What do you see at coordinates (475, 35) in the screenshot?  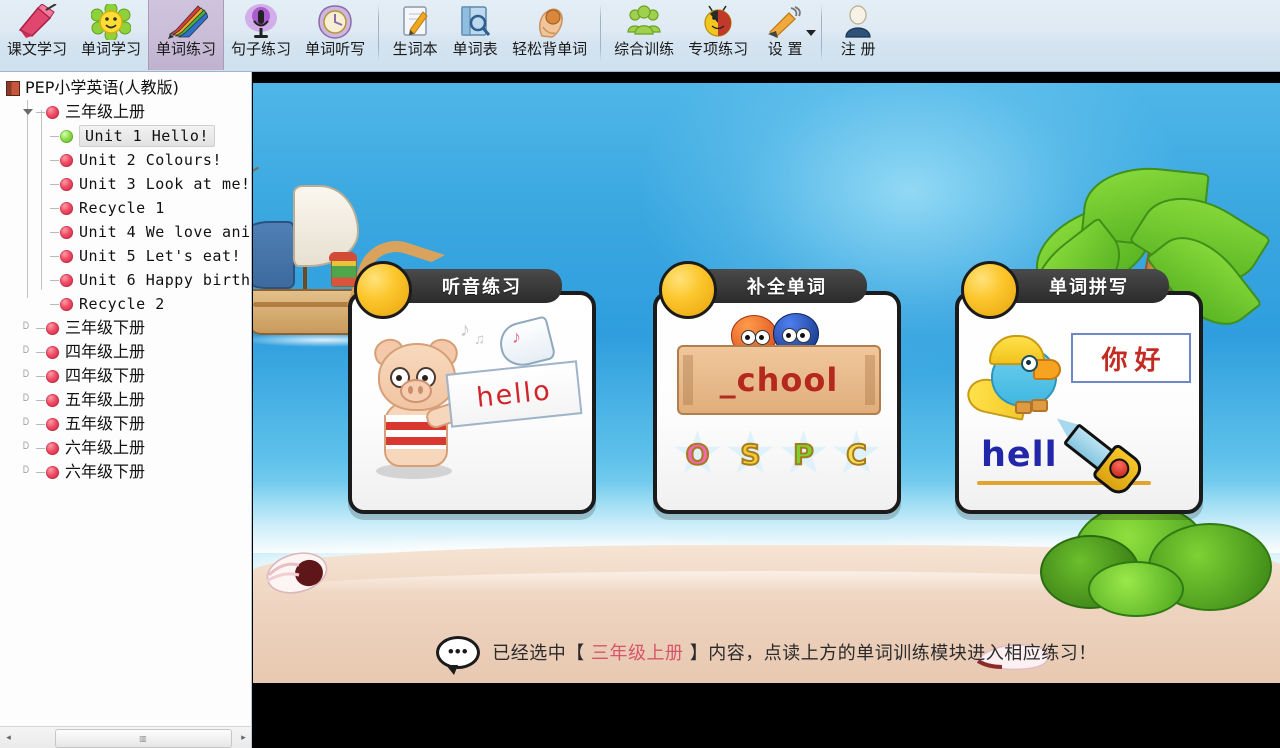 I see `toolbar-item-word-list: 单词表` at bounding box center [475, 35].